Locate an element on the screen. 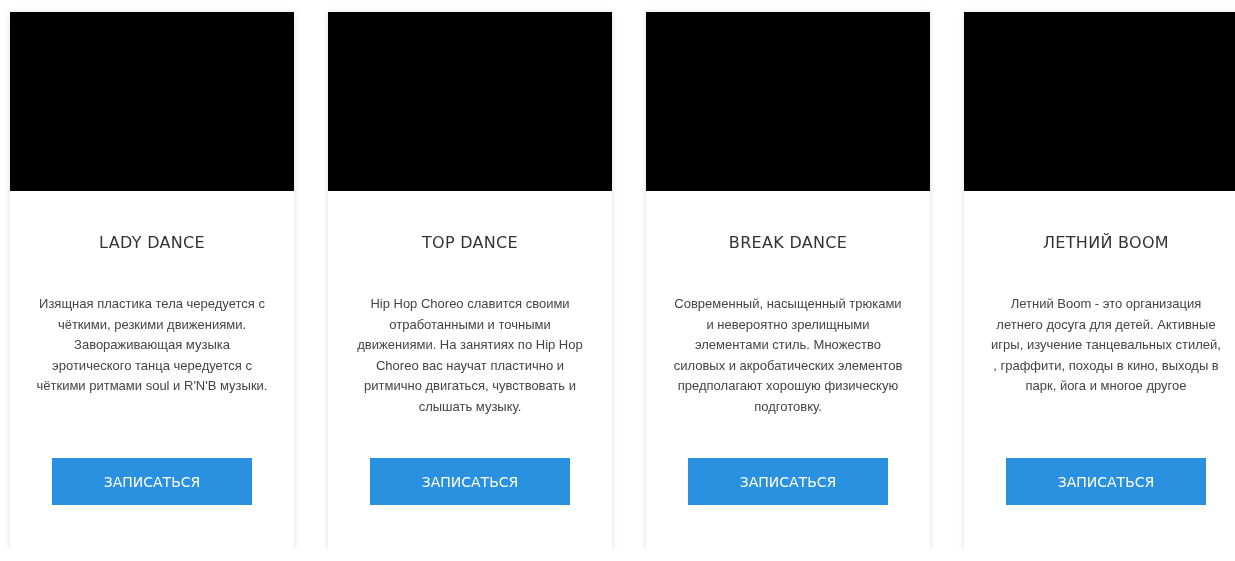 The height and width of the screenshot is (561, 1235). card-description: Летний Boom - это организация летнего досуга для детей. Активные игры, изучение танцевальных стилей, , граффити, походы в кино, выходы в парк, йога и многое другое is located at coordinates (1106, 345).